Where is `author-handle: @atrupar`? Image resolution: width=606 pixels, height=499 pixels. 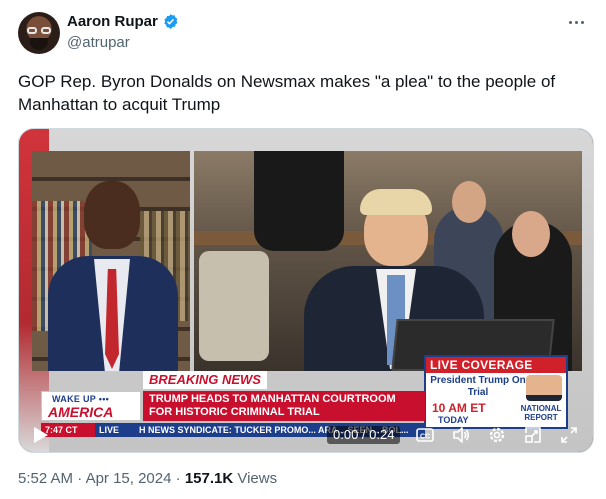 author-handle: @atrupar is located at coordinates (98, 42).